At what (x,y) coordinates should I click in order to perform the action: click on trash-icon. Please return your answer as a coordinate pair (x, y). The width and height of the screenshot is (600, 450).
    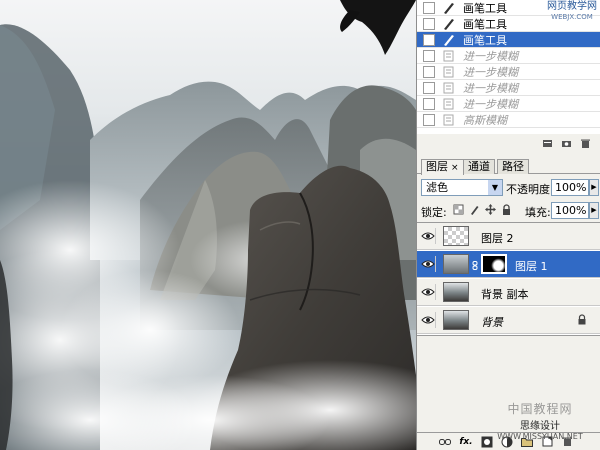
    Looking at the image, I should click on (585, 143).